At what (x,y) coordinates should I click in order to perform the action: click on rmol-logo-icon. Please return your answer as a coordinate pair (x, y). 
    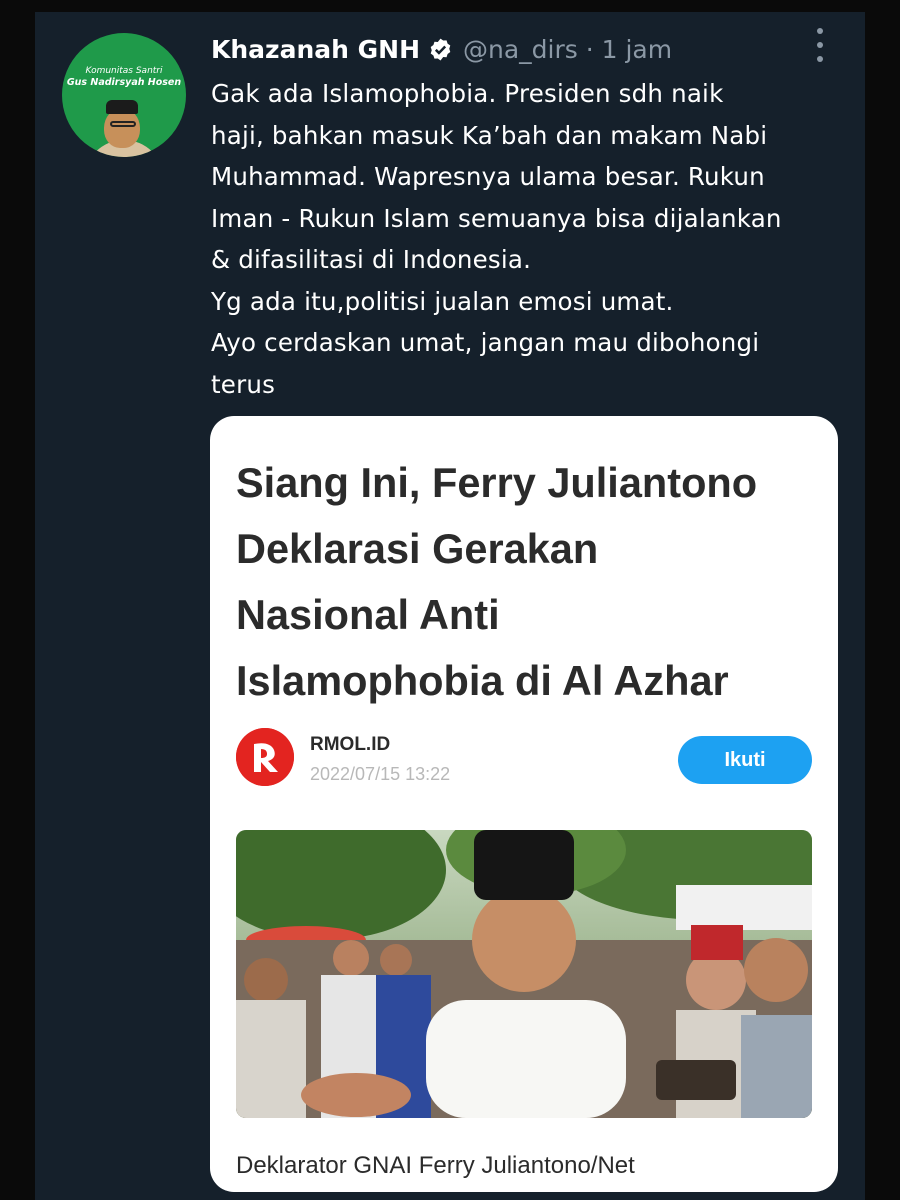
    Looking at the image, I should click on (265, 757).